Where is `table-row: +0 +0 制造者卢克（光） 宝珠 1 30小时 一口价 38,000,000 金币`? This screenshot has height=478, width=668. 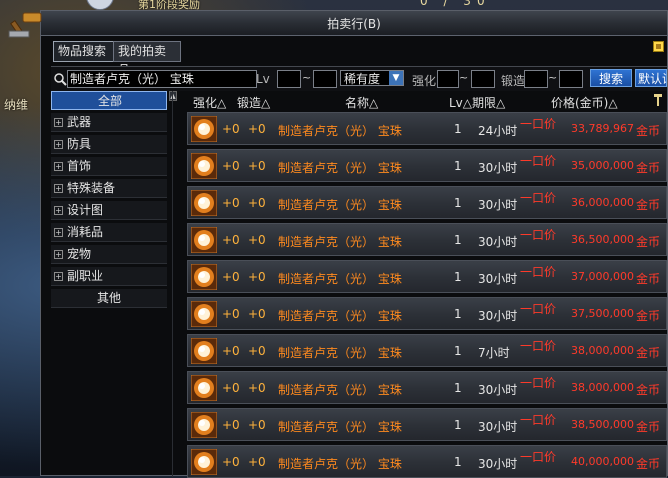 table-row: +0 +0 制造者卢克（光） 宝珠 1 30小时 一口价 38,000,000 金币 is located at coordinates (427, 387).